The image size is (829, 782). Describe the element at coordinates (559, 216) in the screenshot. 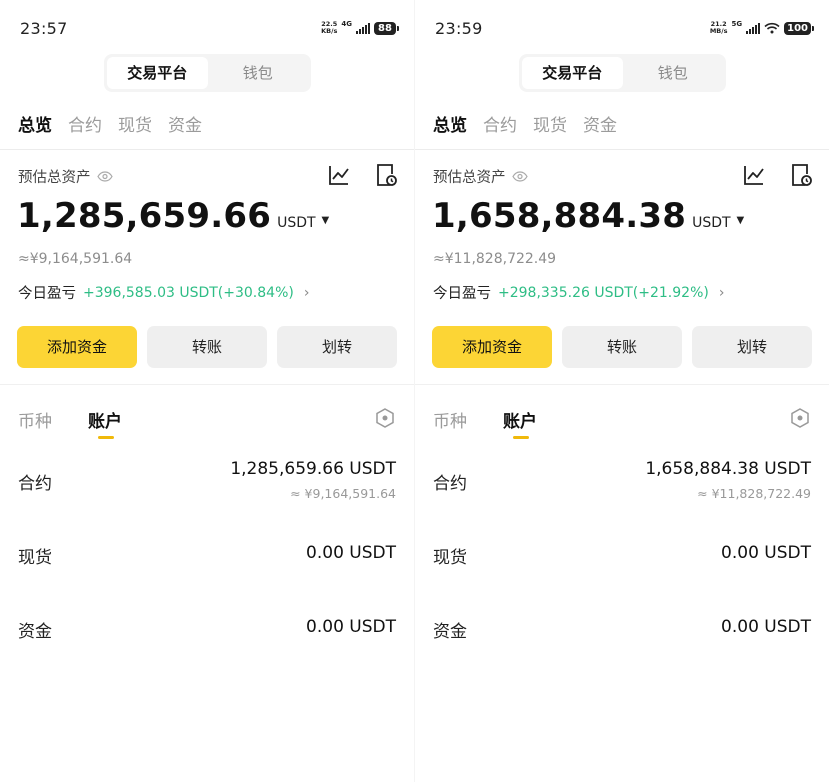

I see `total-balance-amount: 1,658,884.38` at that location.